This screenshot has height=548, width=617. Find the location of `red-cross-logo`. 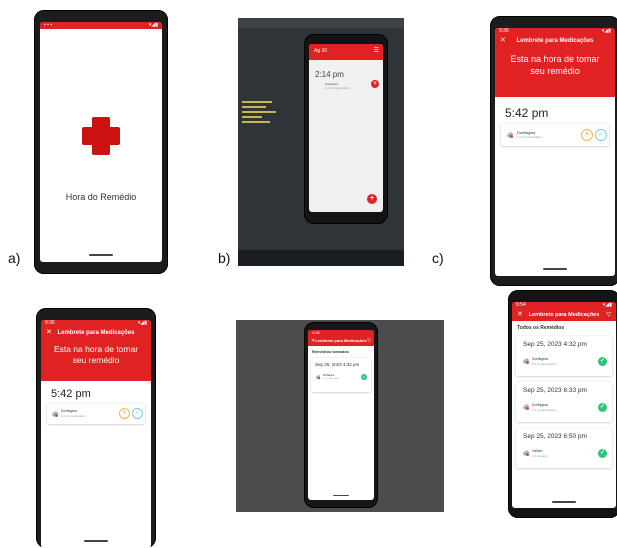

red-cross-logo is located at coordinates (101, 136).